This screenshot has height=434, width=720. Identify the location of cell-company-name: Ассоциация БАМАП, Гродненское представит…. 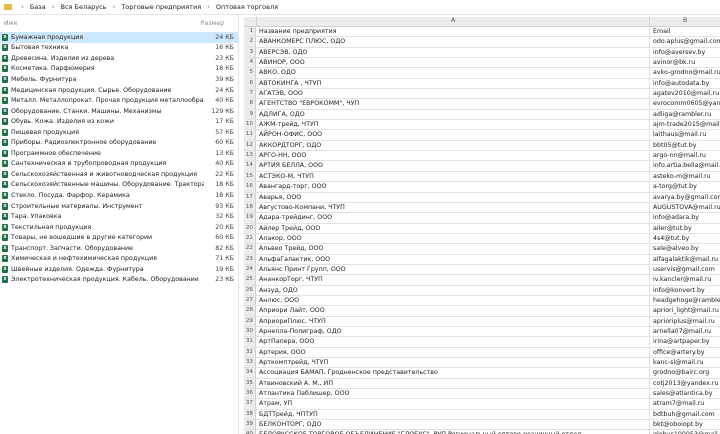
(453, 373).